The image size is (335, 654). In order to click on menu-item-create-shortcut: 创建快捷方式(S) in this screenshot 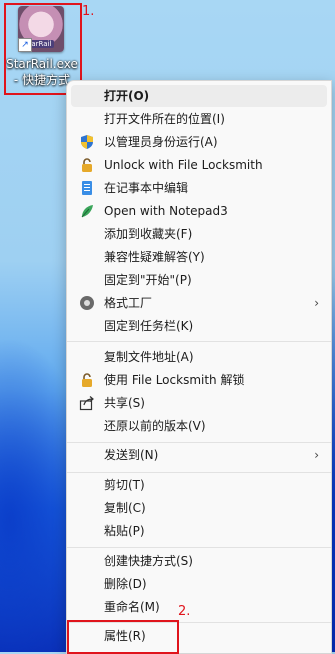, I will do `click(199, 561)`.